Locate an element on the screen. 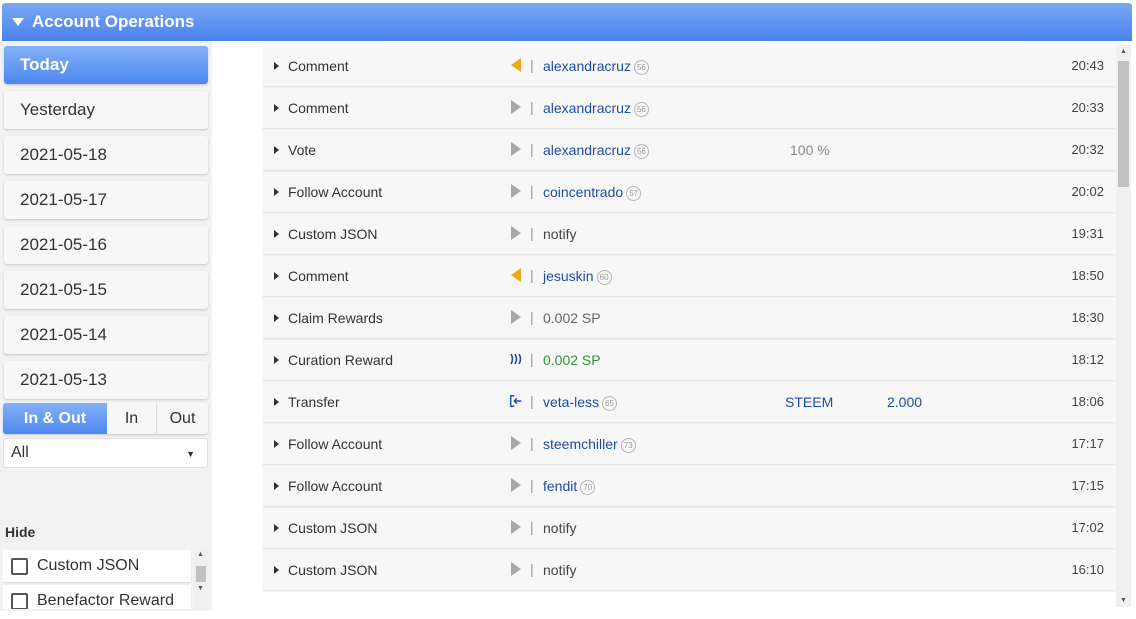 Image resolution: width=1136 pixels, height=619 pixels. account-link: fendit 70 is located at coordinates (569, 486).